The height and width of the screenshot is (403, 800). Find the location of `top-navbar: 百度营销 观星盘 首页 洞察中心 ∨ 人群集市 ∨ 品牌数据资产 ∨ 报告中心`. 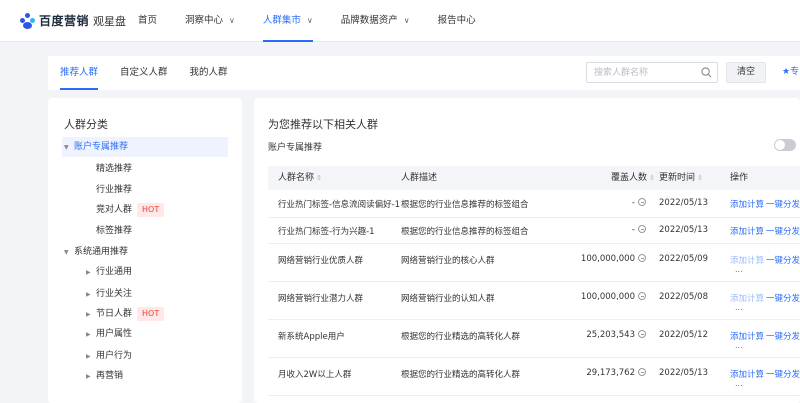

top-navbar: 百度营销 观星盘 首页 洞察中心 ∨ 人群集市 ∨ 品牌数据资产 ∨ 报告中心 is located at coordinates (400, 21).